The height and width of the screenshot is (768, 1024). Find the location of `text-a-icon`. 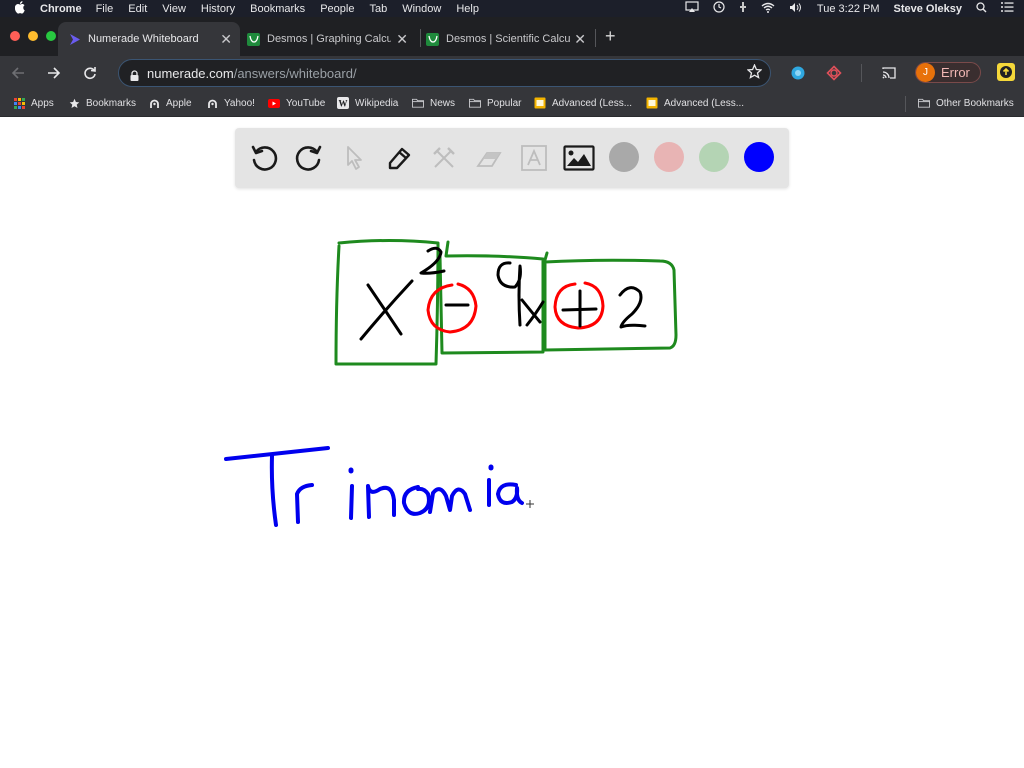

text-a-icon is located at coordinates (534, 158).